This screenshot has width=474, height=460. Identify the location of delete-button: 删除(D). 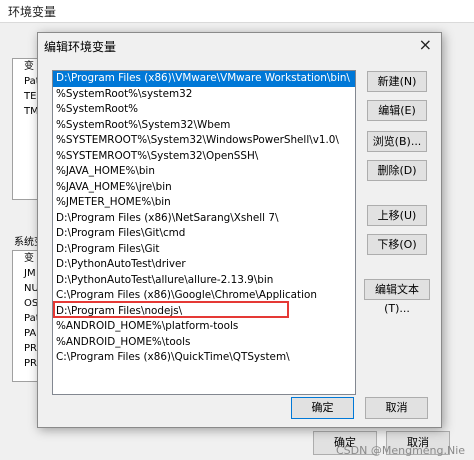
(397, 170).